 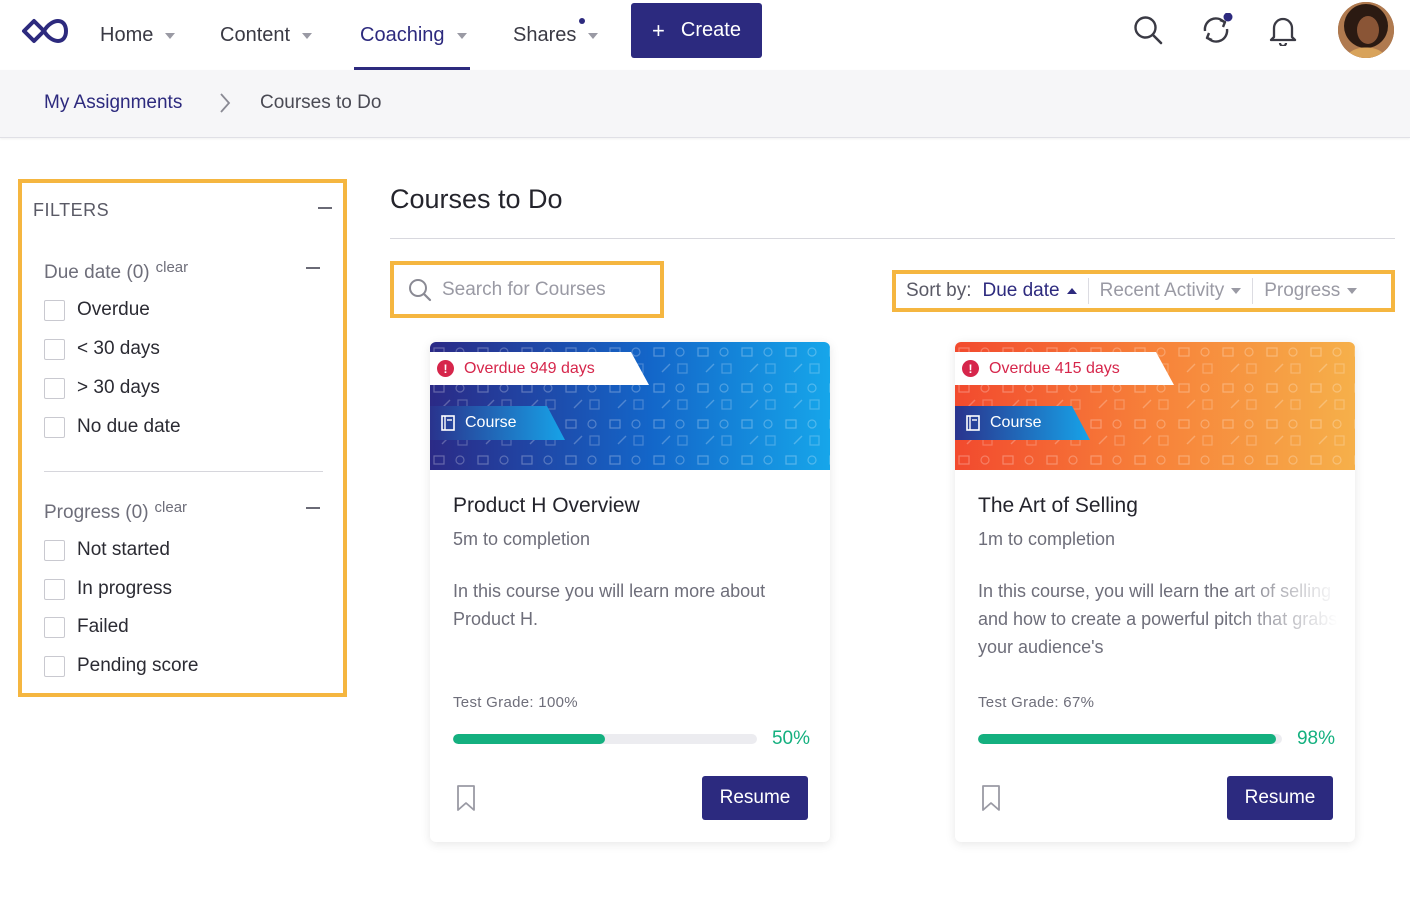 I want to click on chevron-right-icon, so click(x=225, y=103).